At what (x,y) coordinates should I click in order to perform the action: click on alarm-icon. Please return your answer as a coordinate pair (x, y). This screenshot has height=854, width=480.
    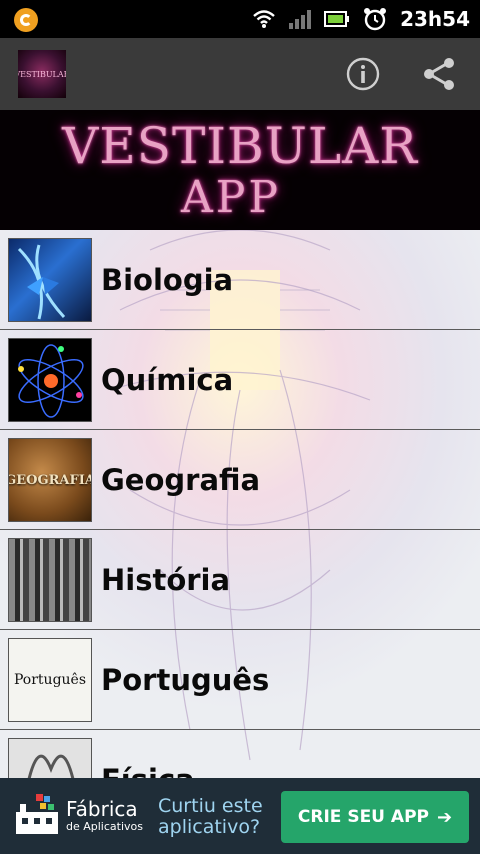
    Looking at the image, I should click on (375, 19).